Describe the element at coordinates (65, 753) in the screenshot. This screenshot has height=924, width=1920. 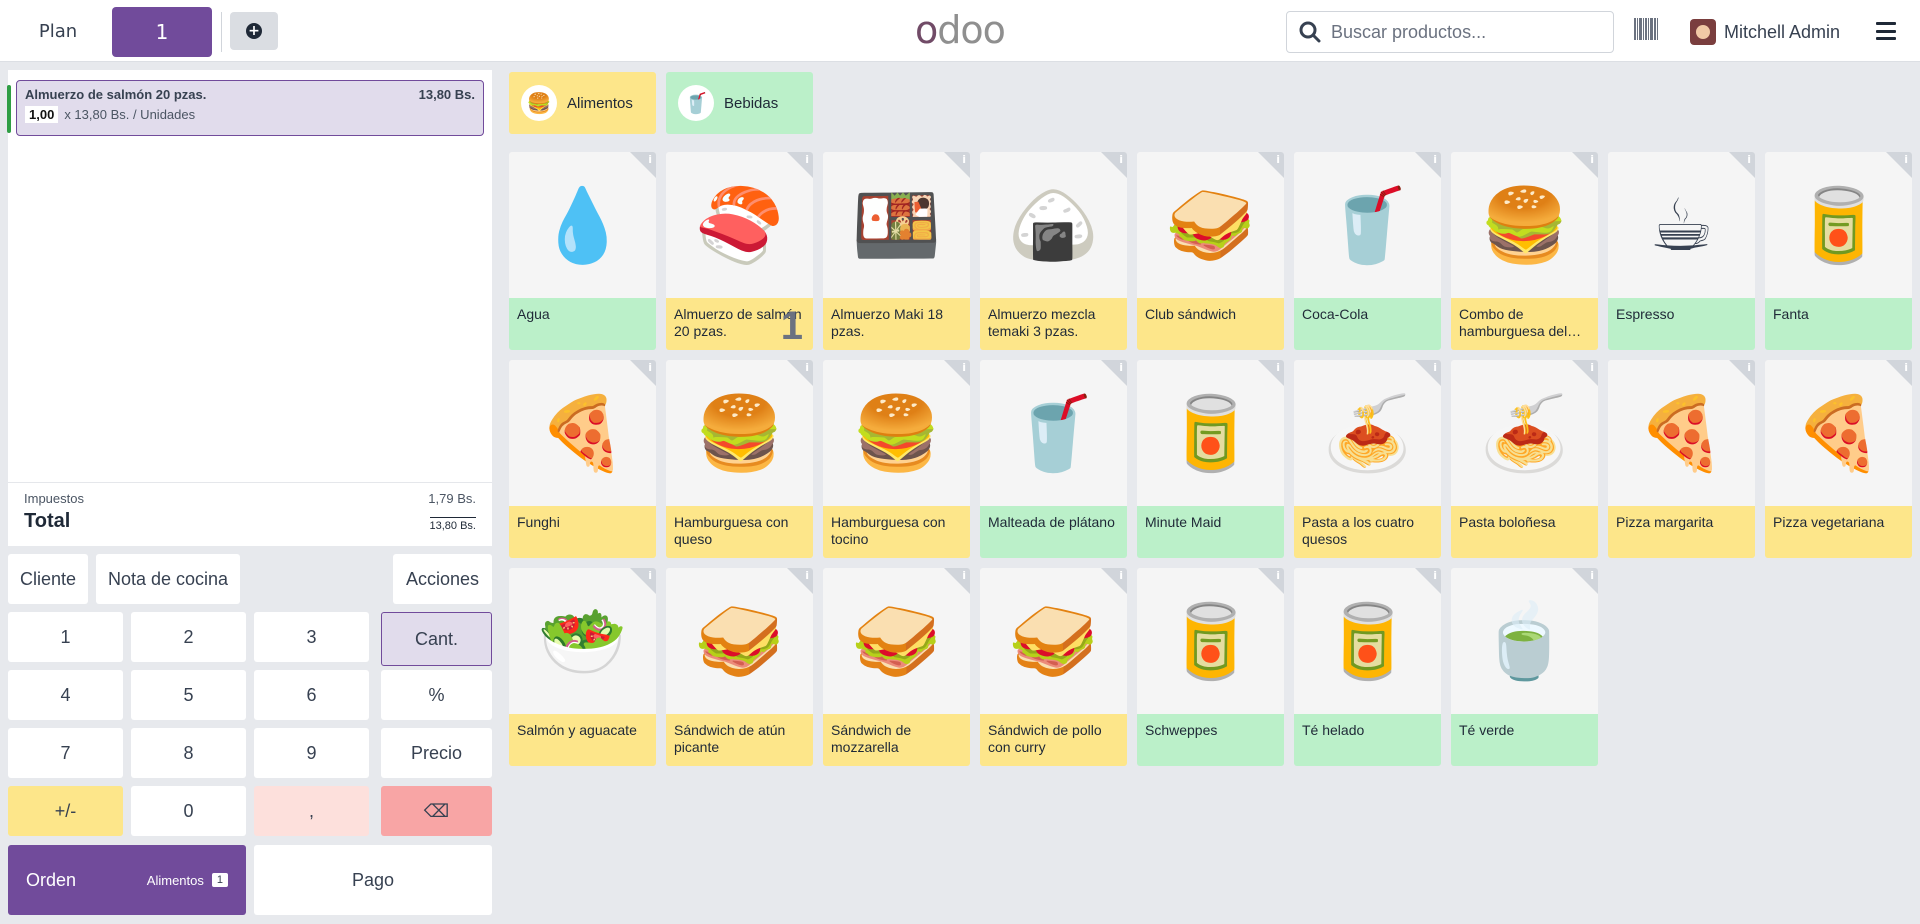
I see `numpad-7: 7` at that location.